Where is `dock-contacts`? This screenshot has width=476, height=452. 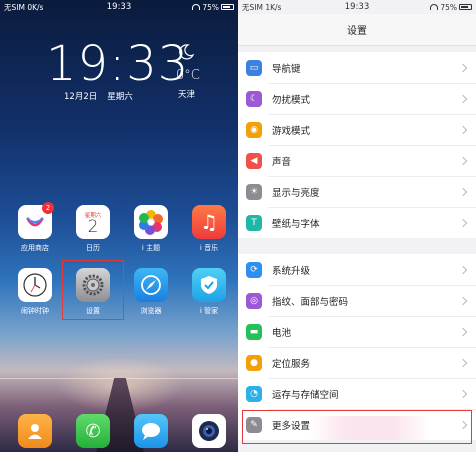
dock-contacts is located at coordinates (35, 431).